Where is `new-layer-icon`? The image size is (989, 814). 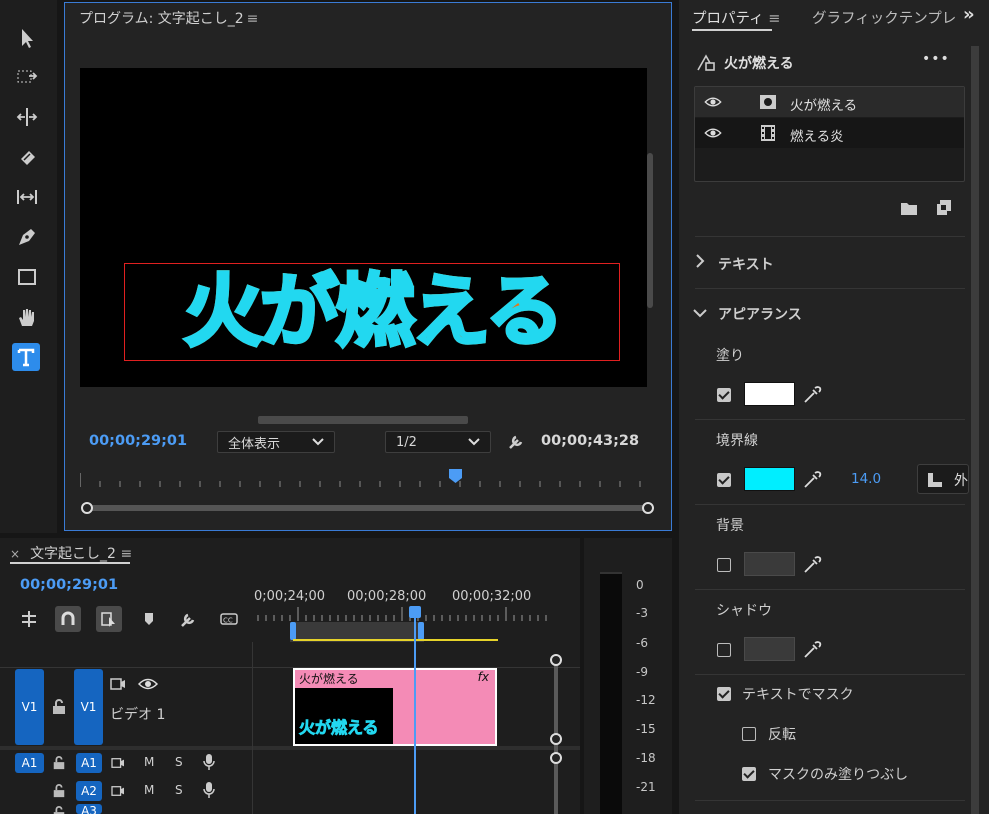
new-layer-icon is located at coordinates (944, 207).